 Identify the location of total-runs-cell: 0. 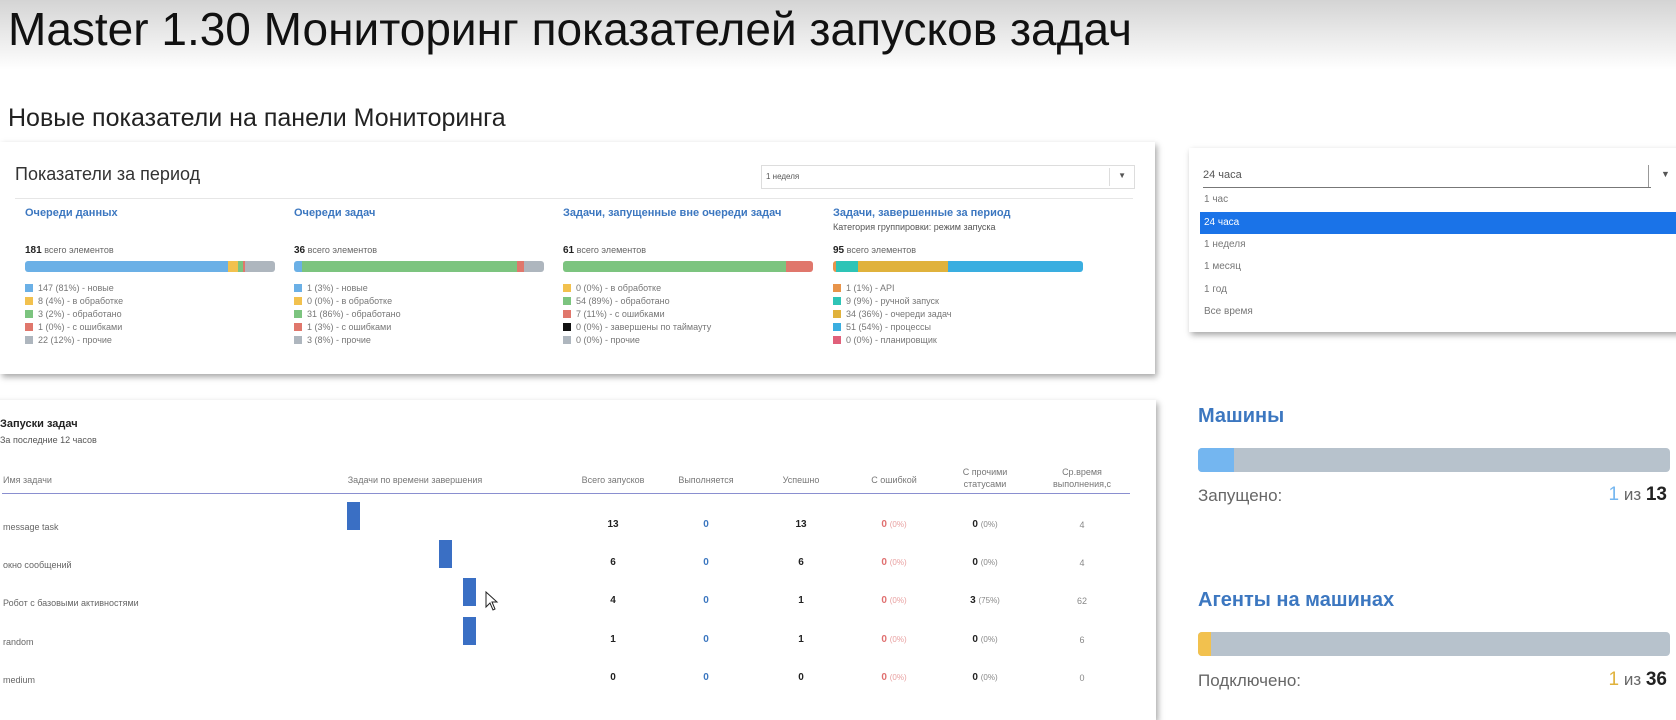
(613, 677).